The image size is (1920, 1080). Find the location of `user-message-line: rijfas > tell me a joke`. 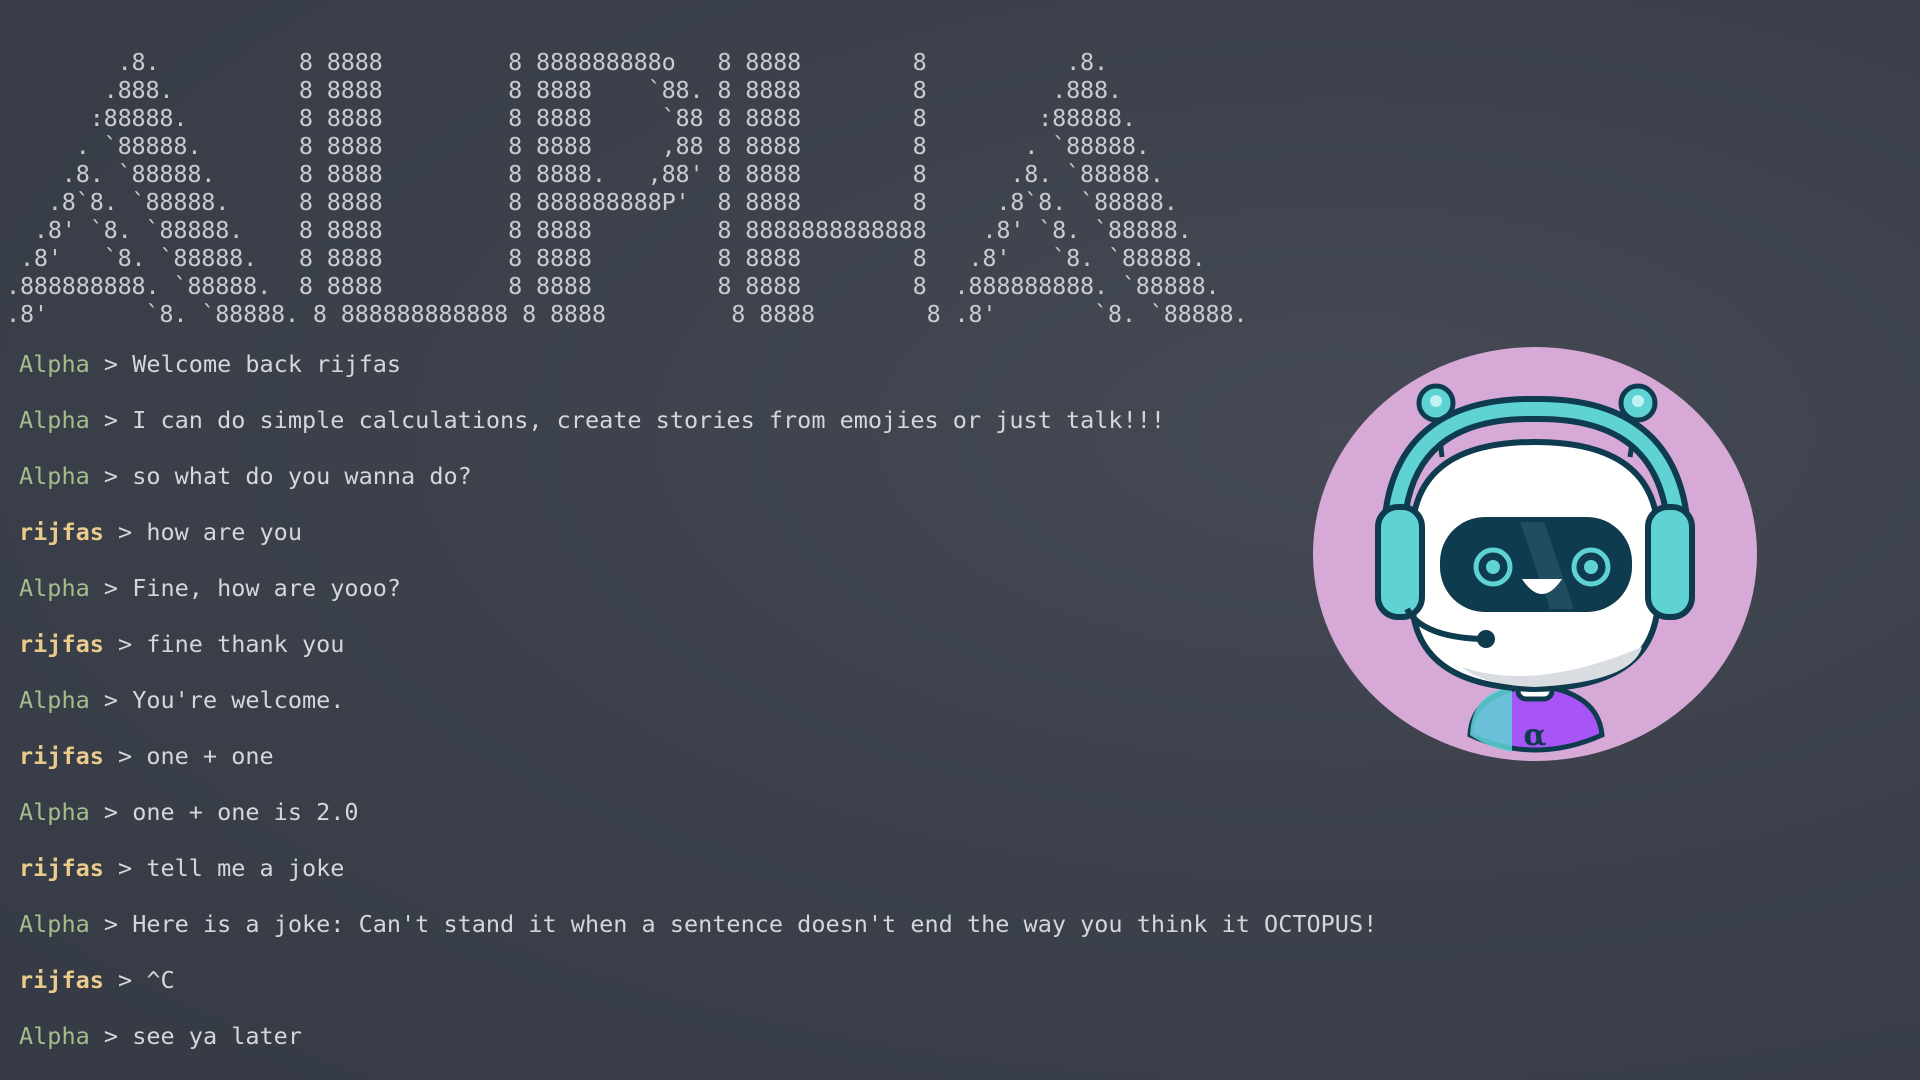

user-message-line: rijfas > tell me a joke is located at coordinates (699, 882).